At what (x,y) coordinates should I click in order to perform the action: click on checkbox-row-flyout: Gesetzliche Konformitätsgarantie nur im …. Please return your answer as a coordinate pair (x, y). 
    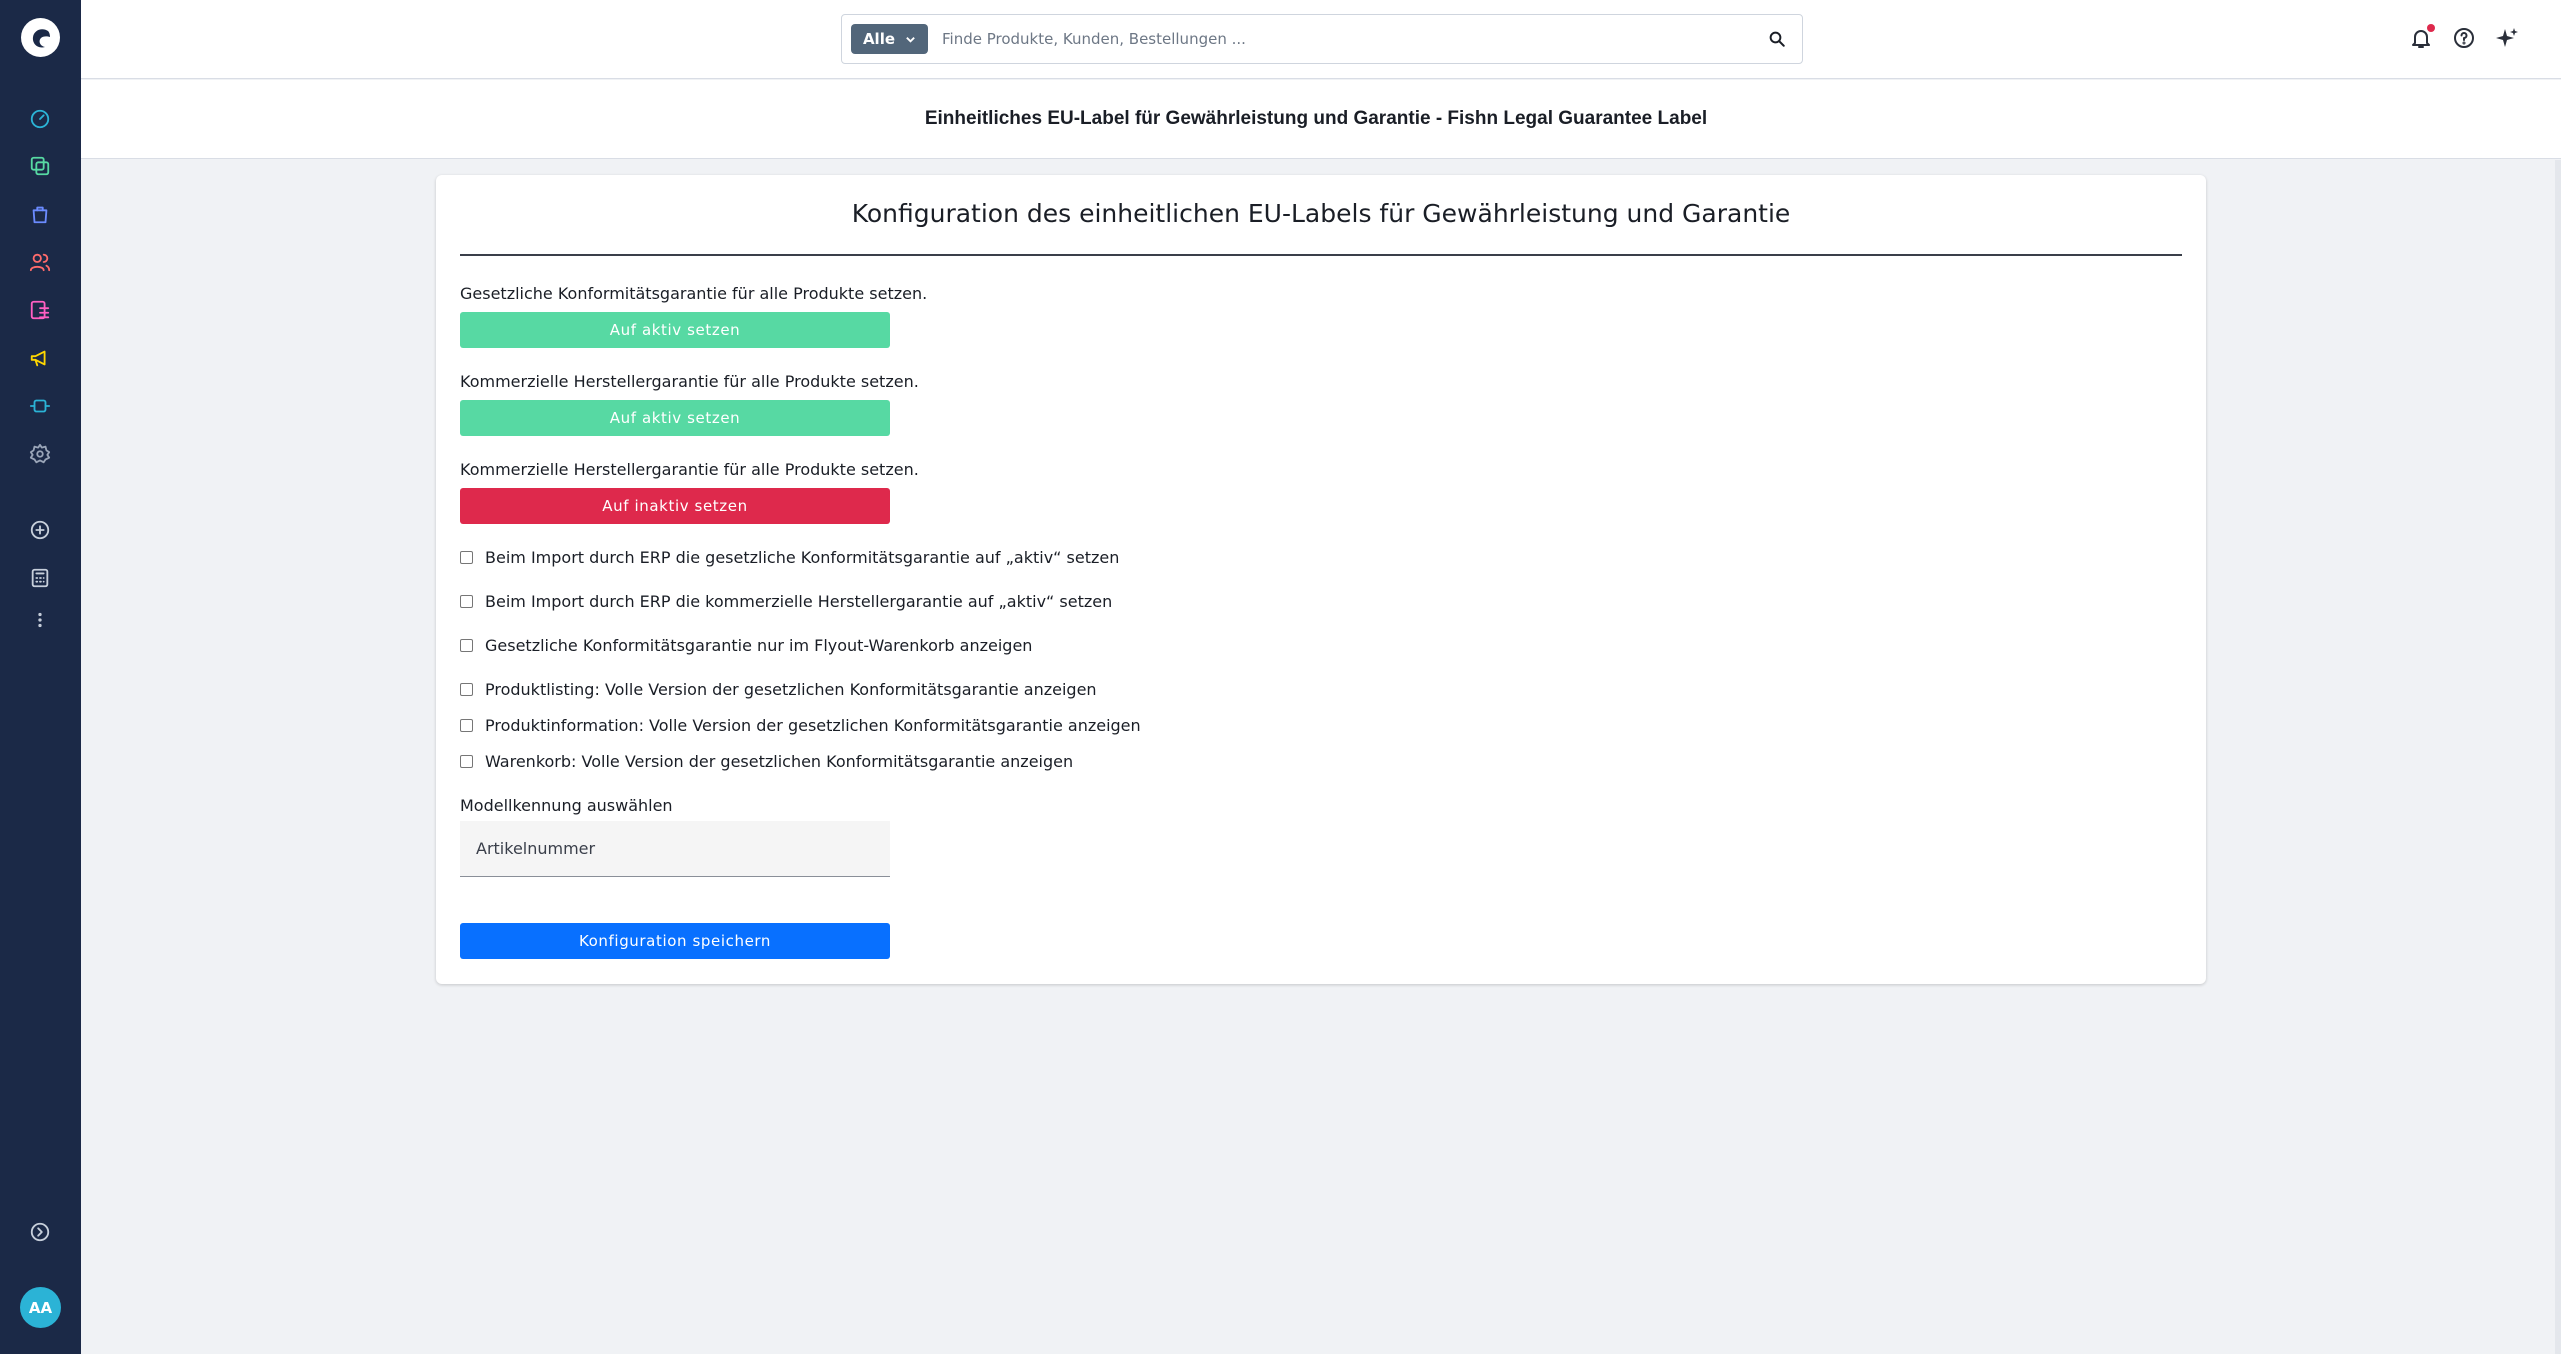
    Looking at the image, I should click on (746, 645).